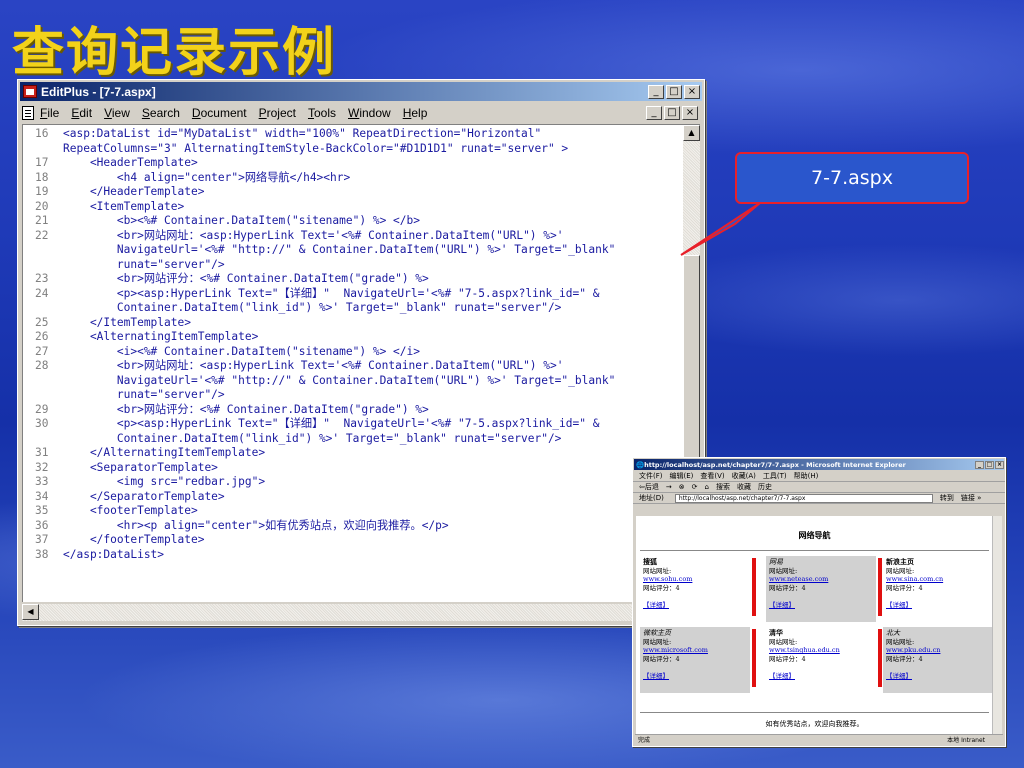 Image resolution: width=1024 pixels, height=768 pixels. What do you see at coordinates (361, 91) in the screenshot?
I see `editplus-titlebar: EditPlus - [7-7.aspx] _ □ ×` at bounding box center [361, 91].